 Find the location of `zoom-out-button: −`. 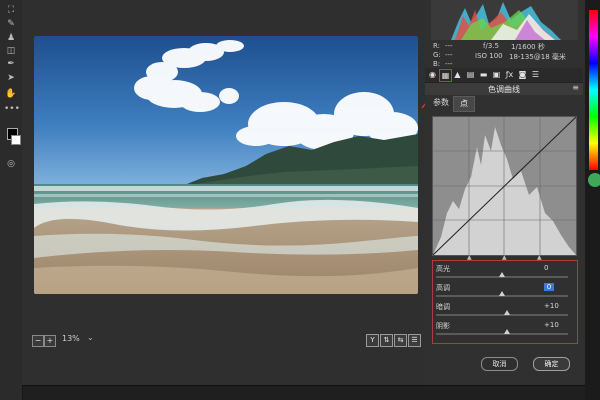

zoom-out-button: − is located at coordinates (38, 341).